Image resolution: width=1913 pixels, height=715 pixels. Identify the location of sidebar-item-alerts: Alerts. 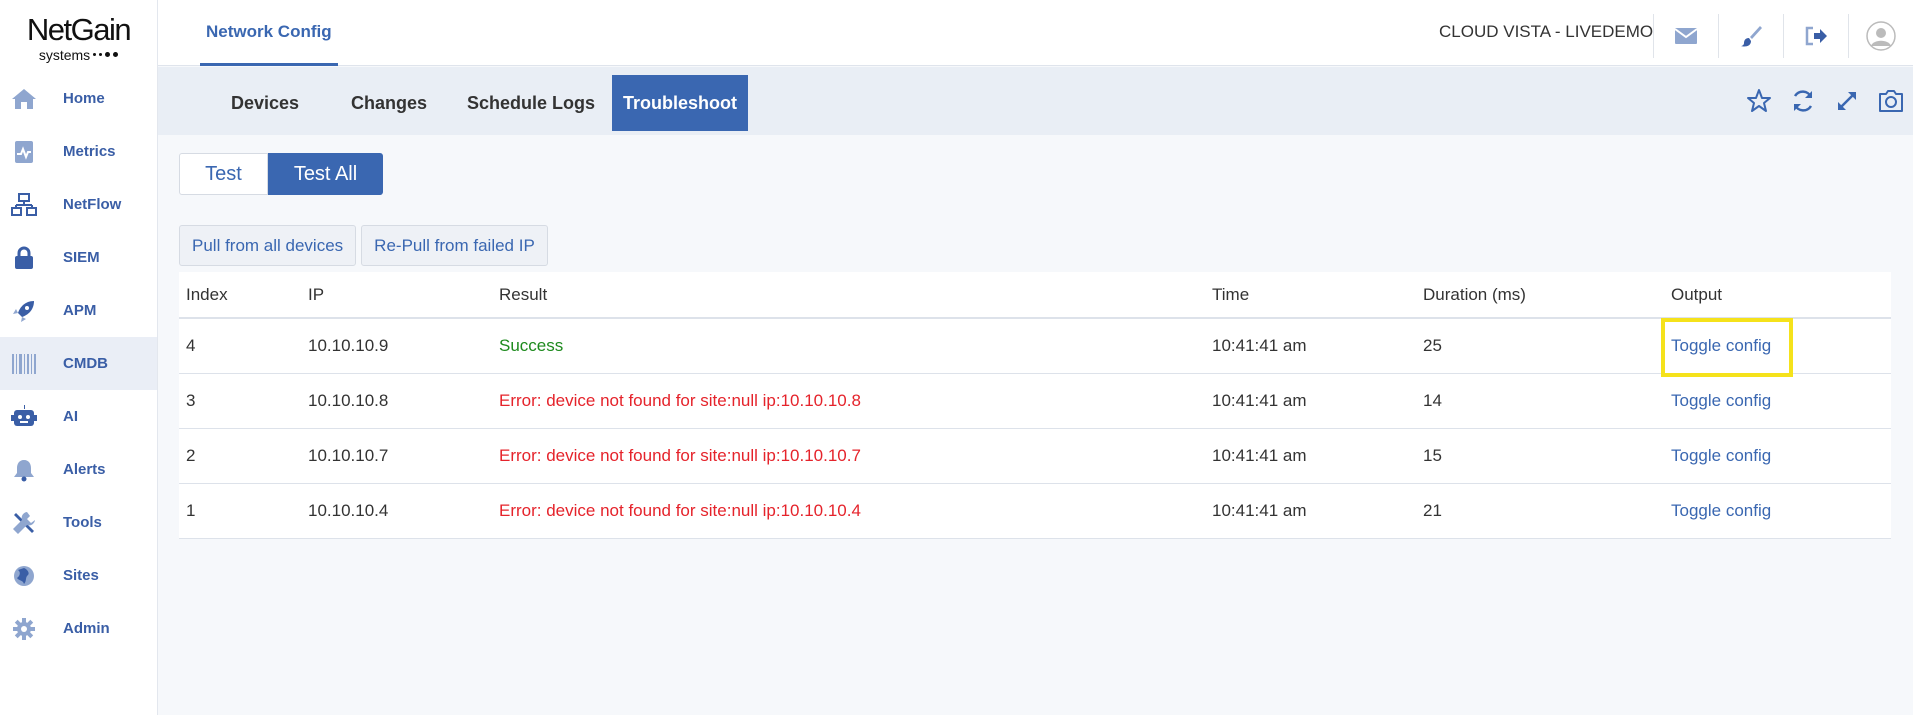
(78, 469).